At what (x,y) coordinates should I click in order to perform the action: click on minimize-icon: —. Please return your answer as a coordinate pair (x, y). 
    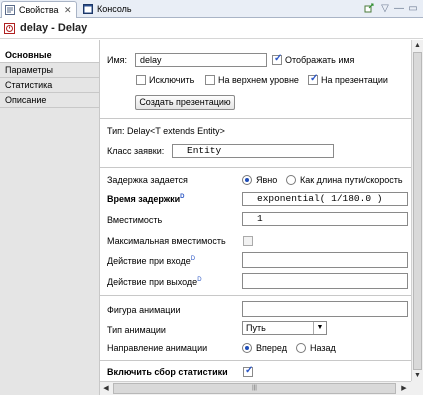
    Looking at the image, I should click on (399, 8).